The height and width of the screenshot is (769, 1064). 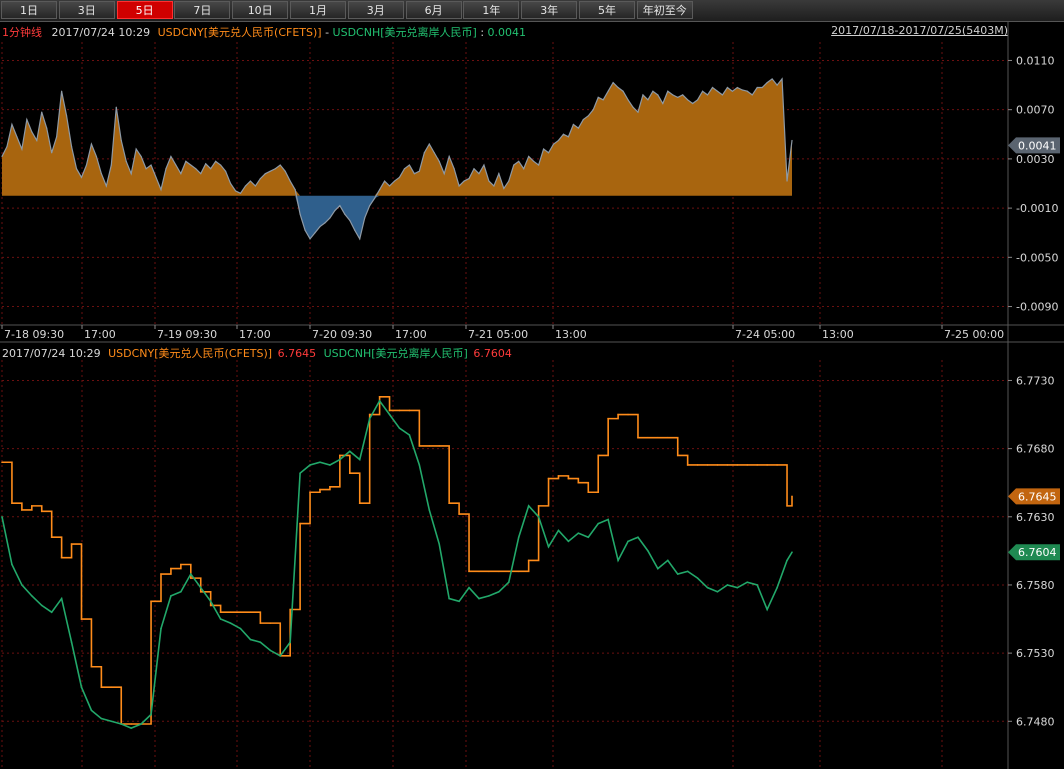 What do you see at coordinates (1037, 552) in the screenshot?
I see `usdcnh-current-tag-label: 6.7604` at bounding box center [1037, 552].